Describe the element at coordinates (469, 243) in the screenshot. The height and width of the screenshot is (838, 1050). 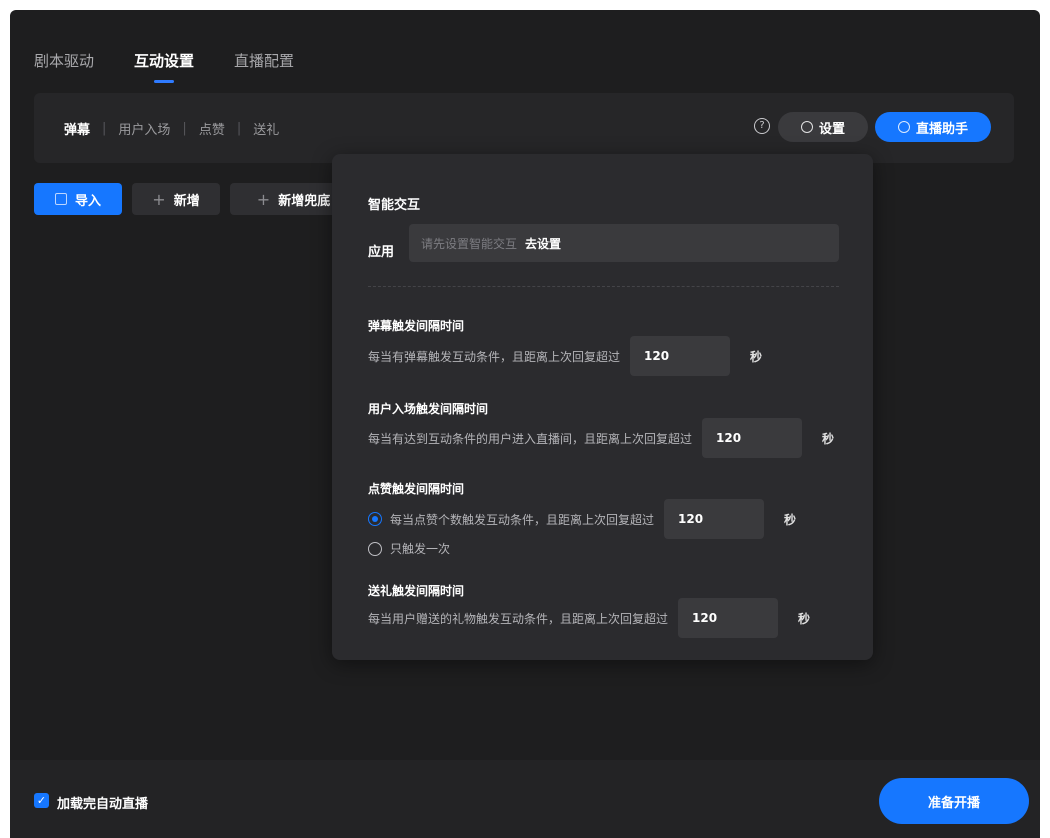
I see `apply-placeholder: 请先设置智能交互` at that location.